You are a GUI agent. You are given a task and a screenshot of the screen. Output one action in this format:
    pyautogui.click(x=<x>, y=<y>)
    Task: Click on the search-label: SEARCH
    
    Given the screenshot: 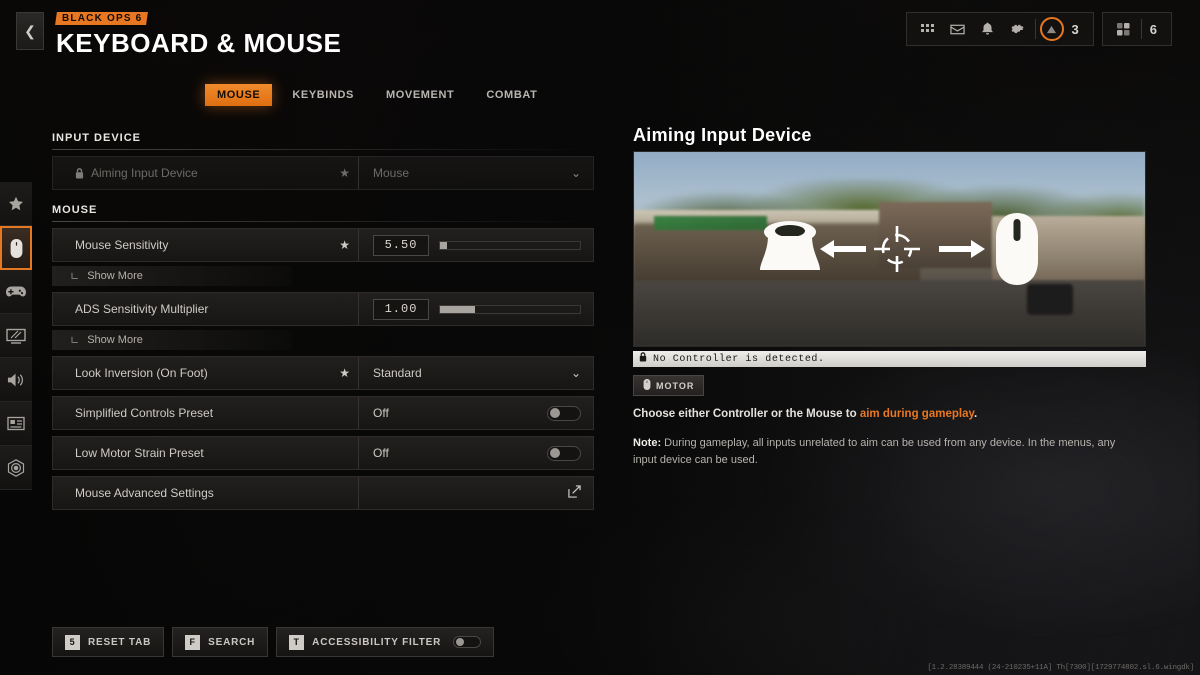 What is the action you would take?
    pyautogui.click(x=232, y=642)
    